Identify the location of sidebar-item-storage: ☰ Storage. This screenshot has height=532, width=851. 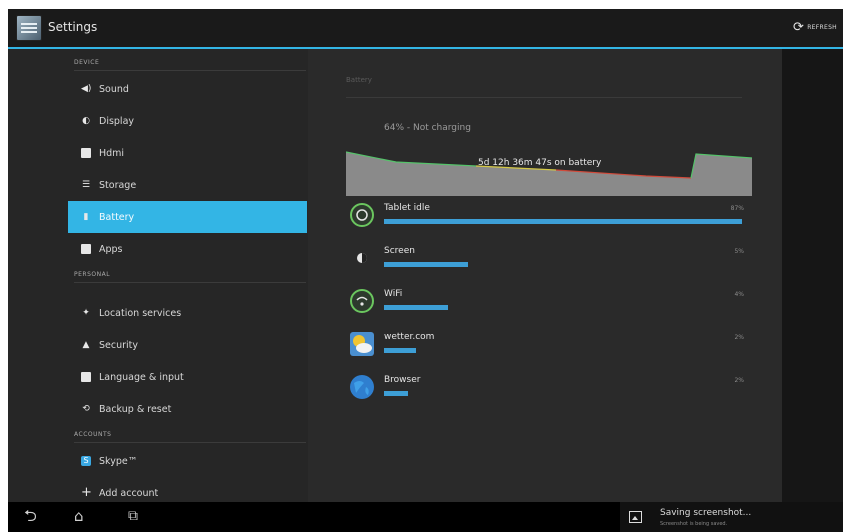
(187, 185).